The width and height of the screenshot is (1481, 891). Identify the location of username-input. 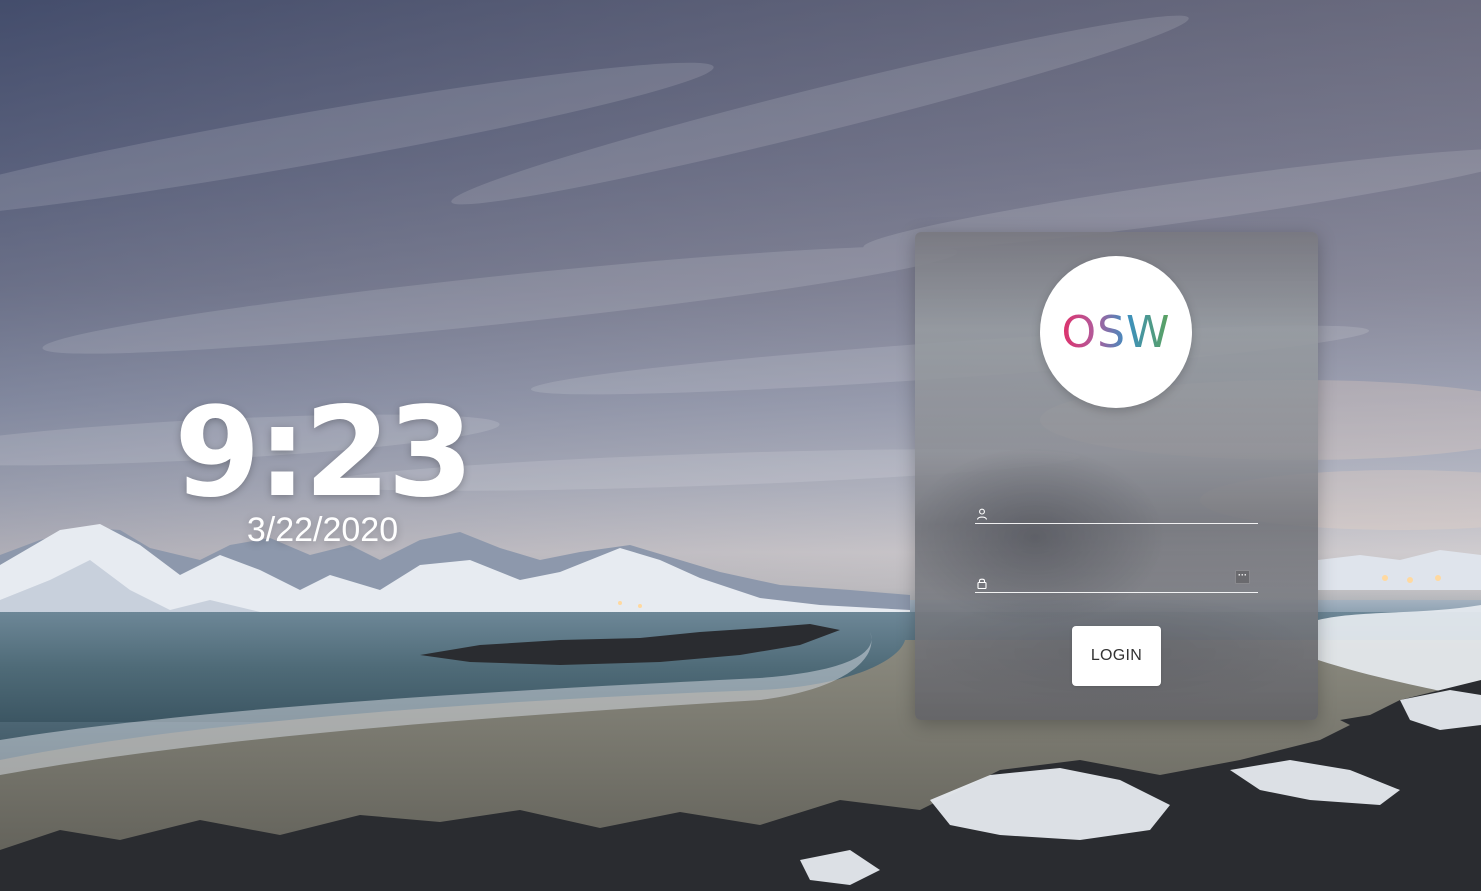
(1114, 511).